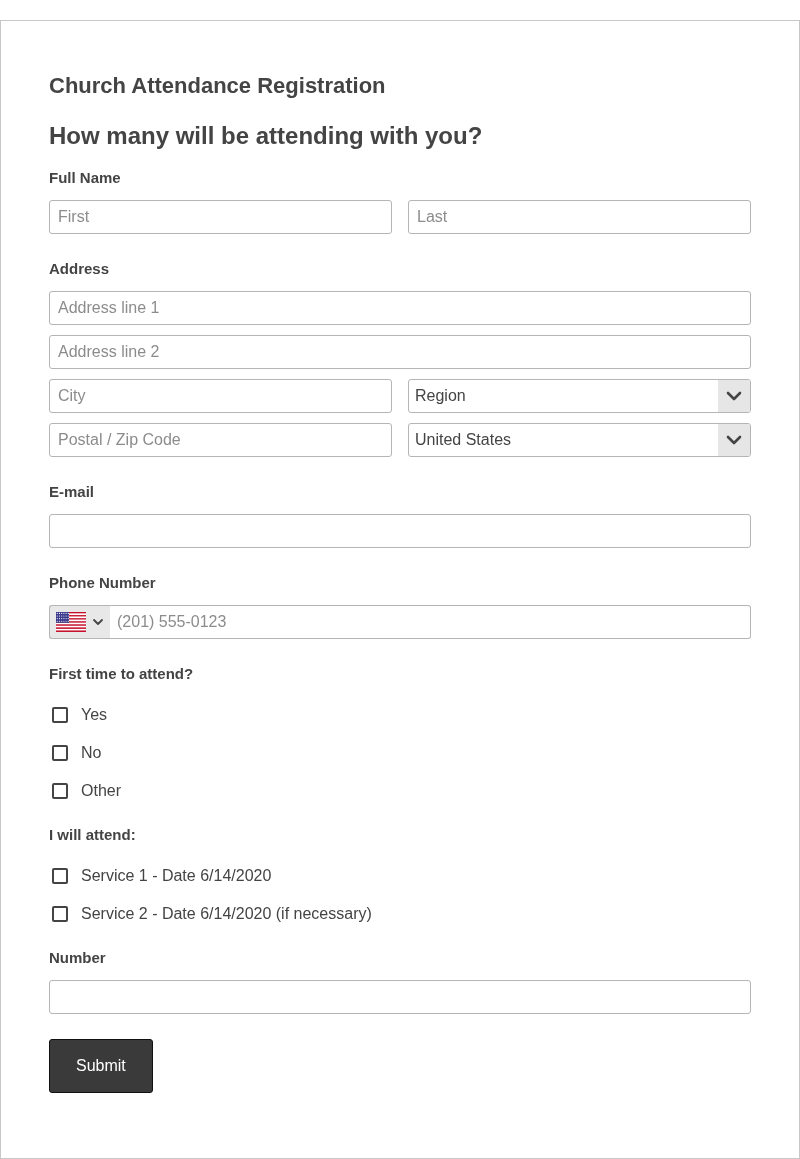  I want to click on field-label: I will attend:, so click(92, 835).